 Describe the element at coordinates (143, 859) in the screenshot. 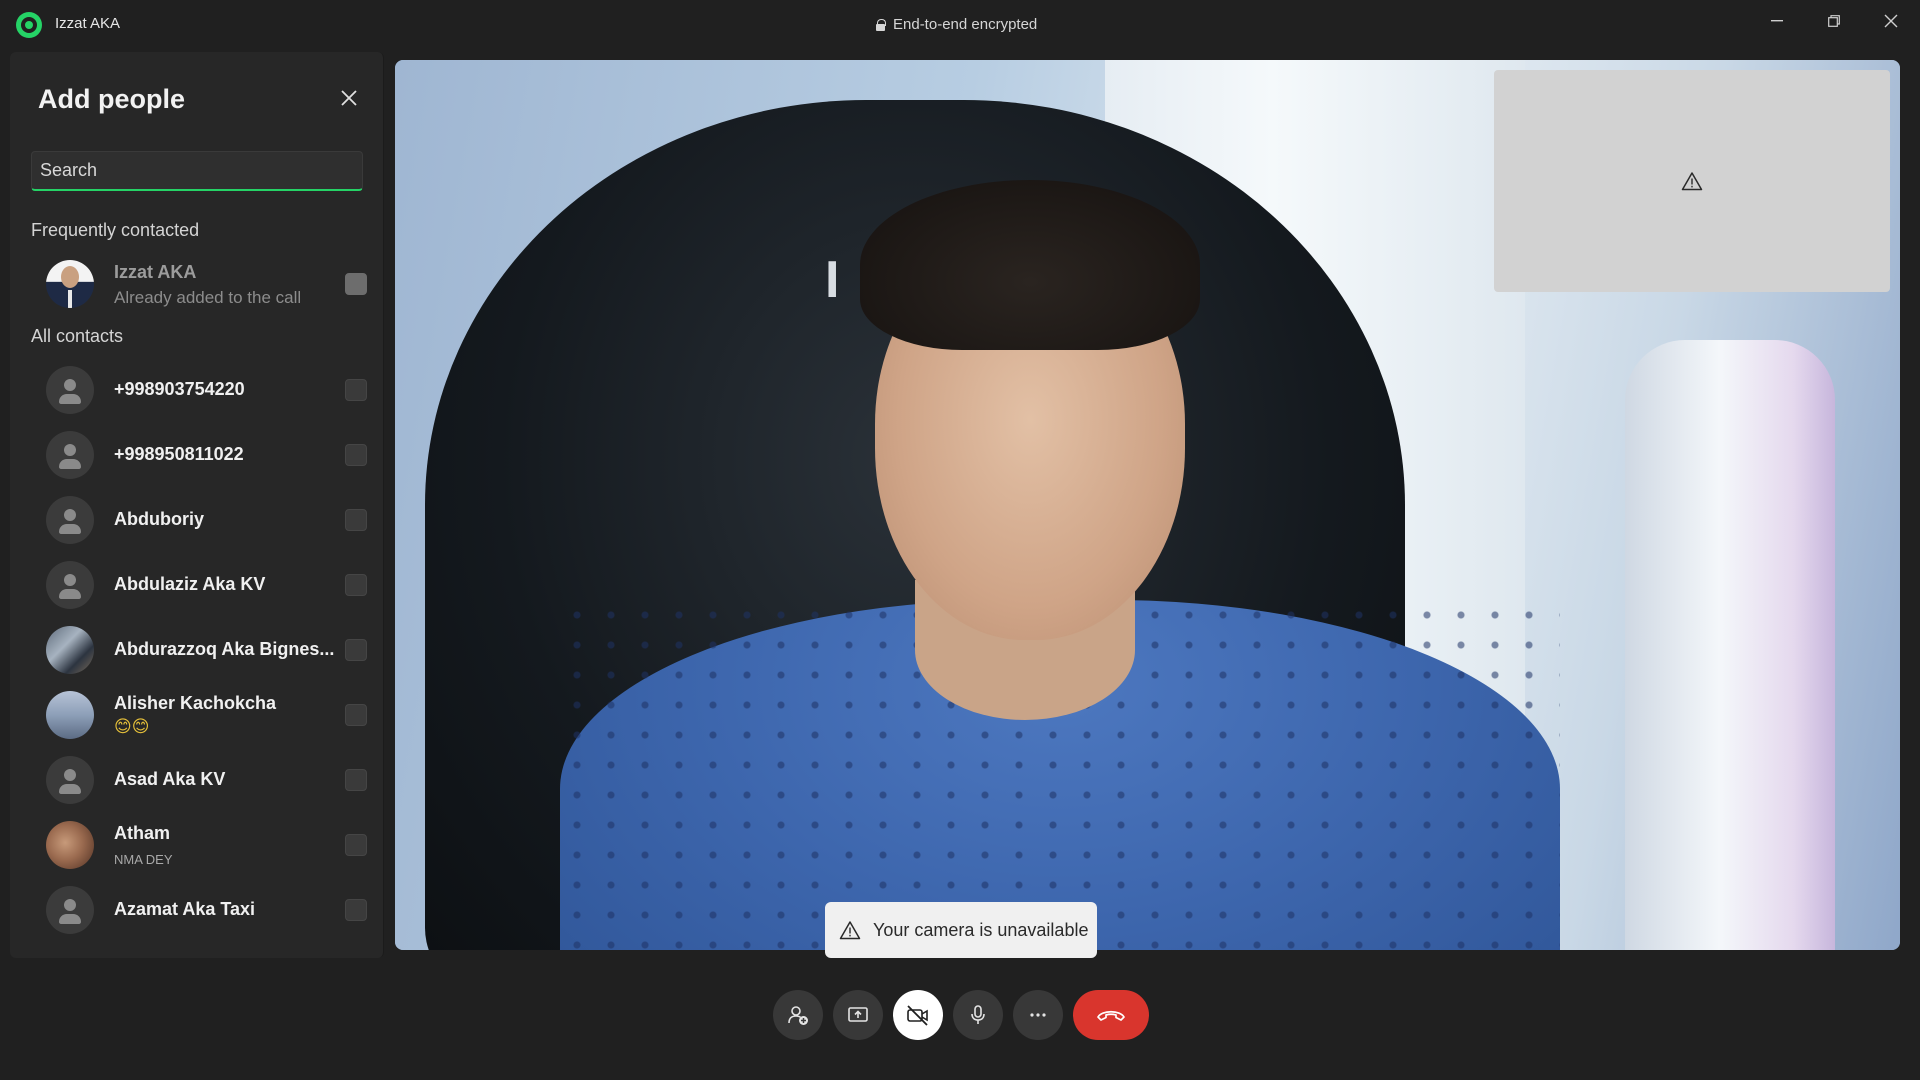

I see `contact-subtitle: NMA DEY` at that location.